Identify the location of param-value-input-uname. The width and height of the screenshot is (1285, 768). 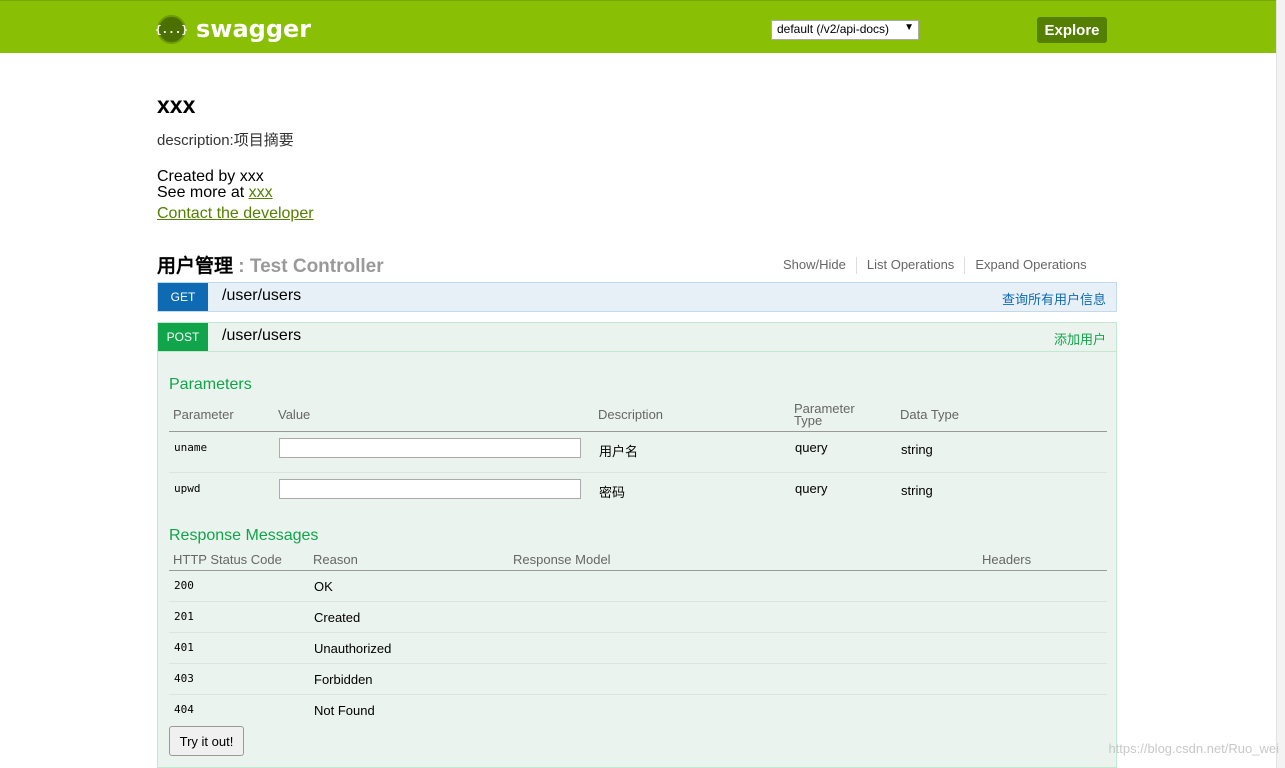
(430, 448).